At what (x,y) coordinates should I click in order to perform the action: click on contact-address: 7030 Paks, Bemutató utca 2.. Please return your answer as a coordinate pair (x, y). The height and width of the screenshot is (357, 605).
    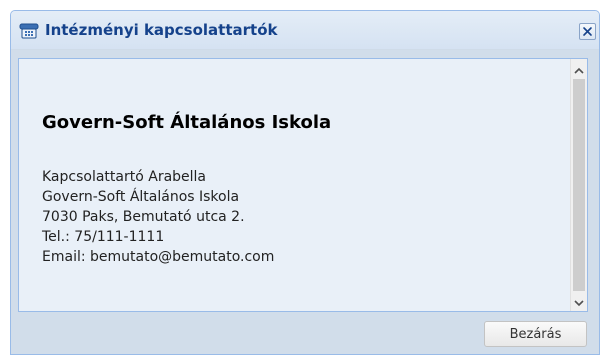
    Looking at the image, I should click on (143, 217).